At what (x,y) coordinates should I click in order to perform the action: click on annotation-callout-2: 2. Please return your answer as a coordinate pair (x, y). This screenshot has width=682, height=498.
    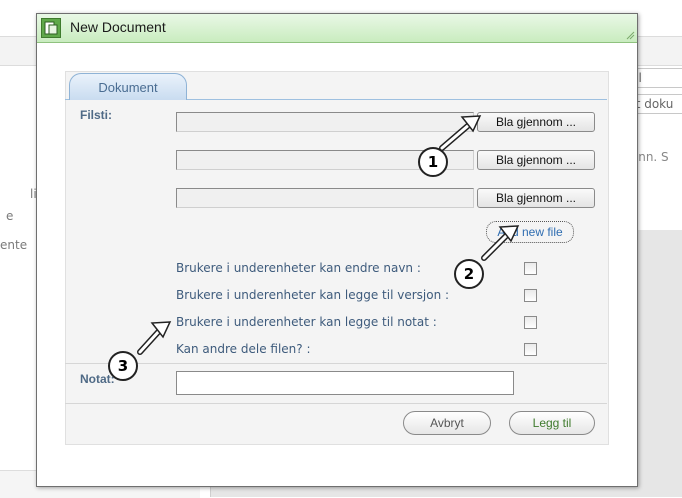
    Looking at the image, I should click on (469, 274).